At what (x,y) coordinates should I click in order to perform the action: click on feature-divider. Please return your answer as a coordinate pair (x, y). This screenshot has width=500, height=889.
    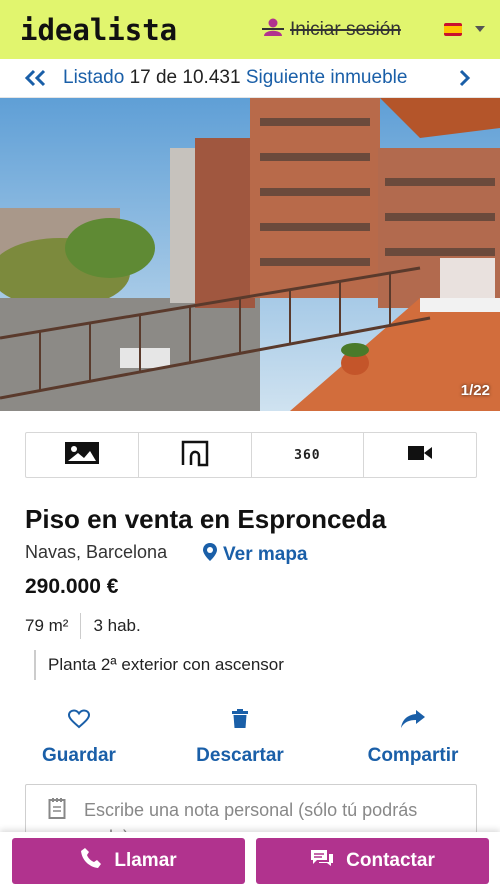
    Looking at the image, I should click on (81, 626).